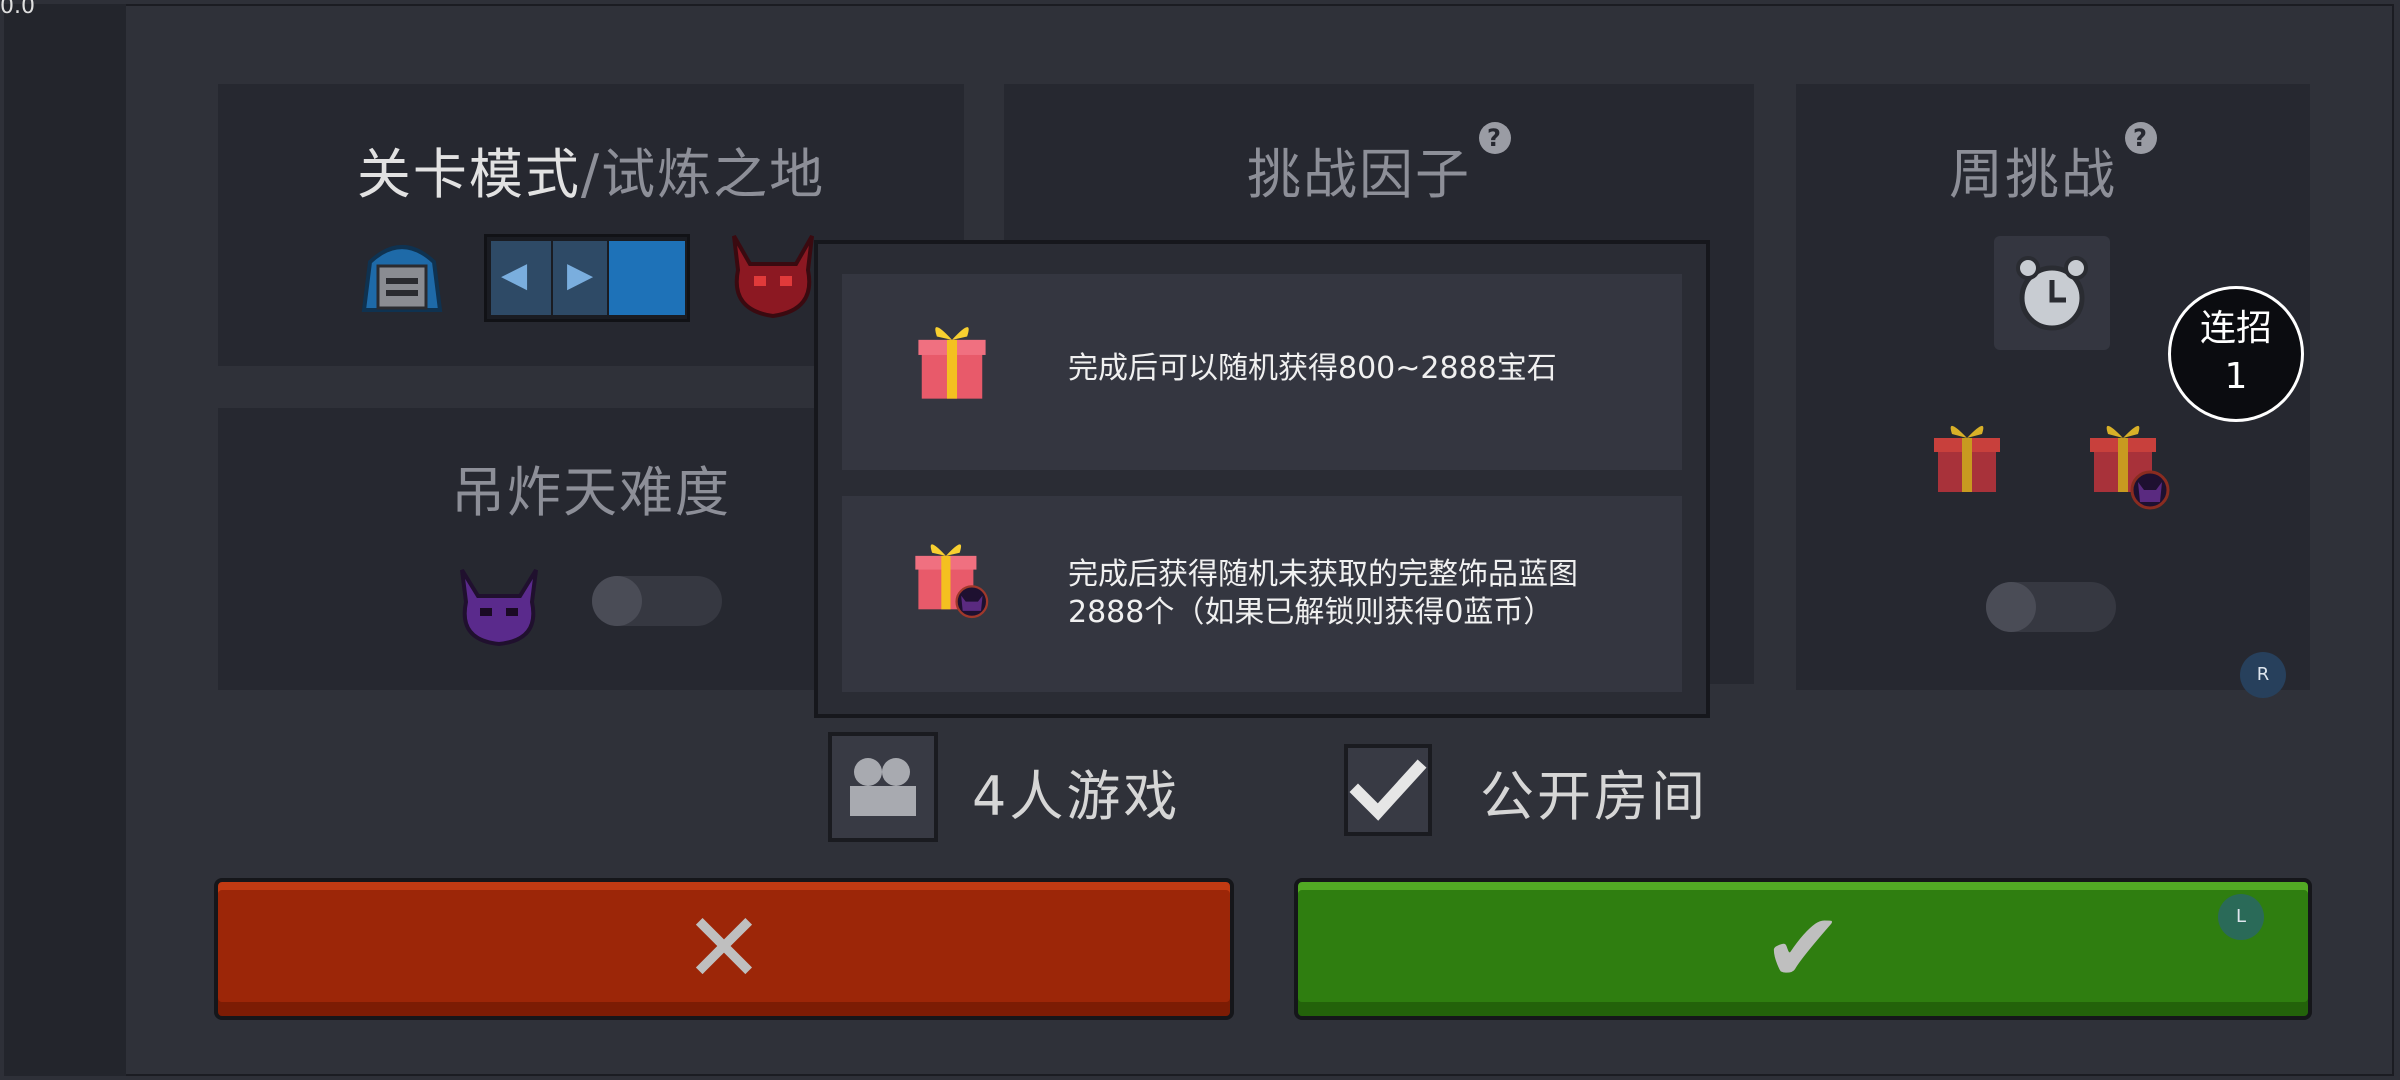 Image resolution: width=2400 pixels, height=1080 pixels. Describe the element at coordinates (1594, 796) in the screenshot. I see `public-room-label: 公开房间` at that location.